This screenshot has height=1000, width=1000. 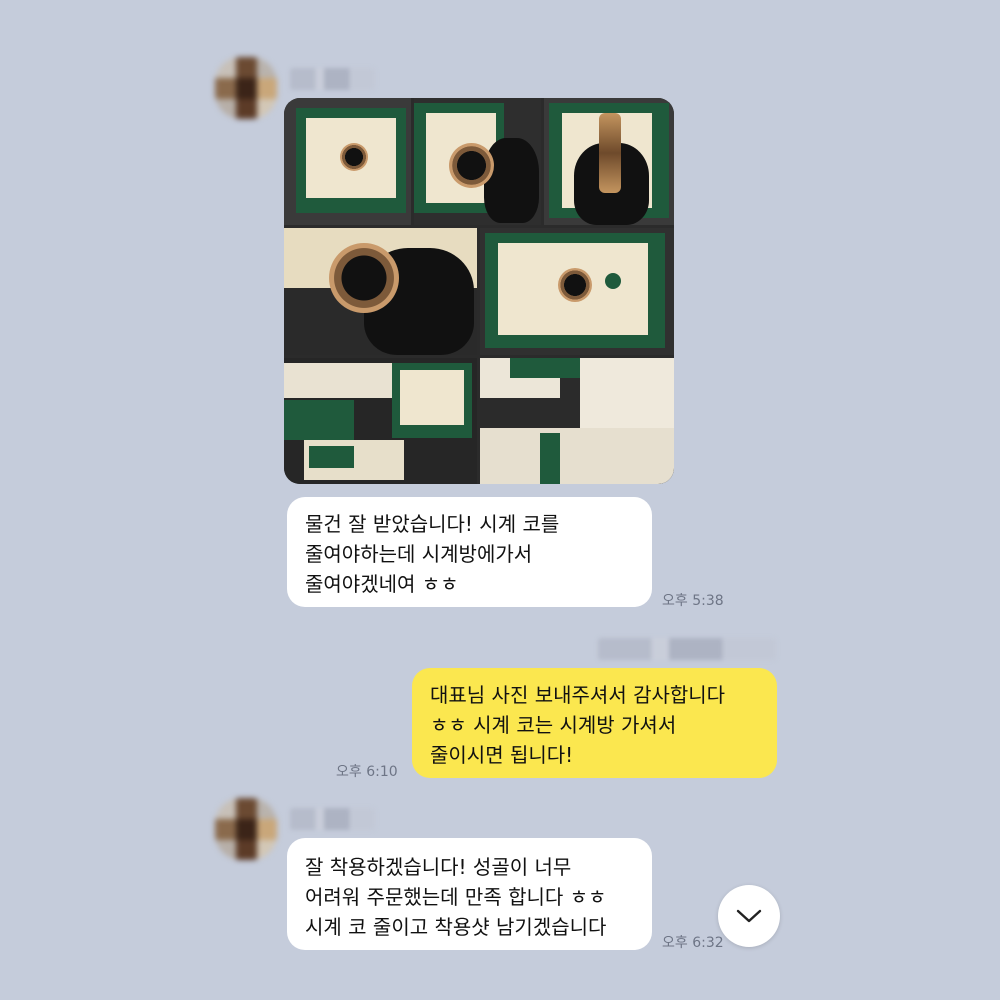 I want to click on chevron-down-icon, so click(x=749, y=916).